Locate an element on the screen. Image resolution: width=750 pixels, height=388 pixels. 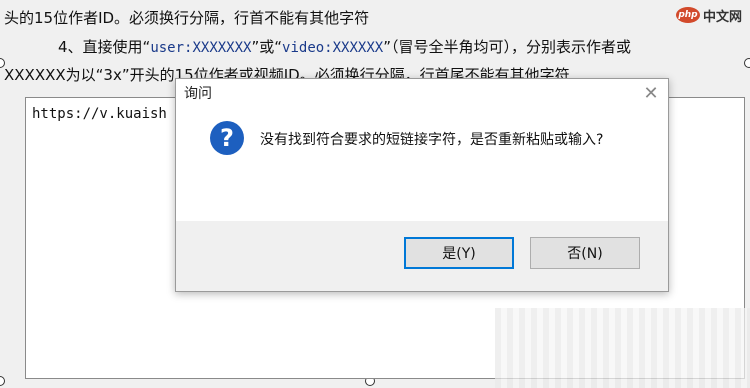
question-icon: ? is located at coordinates (227, 138).